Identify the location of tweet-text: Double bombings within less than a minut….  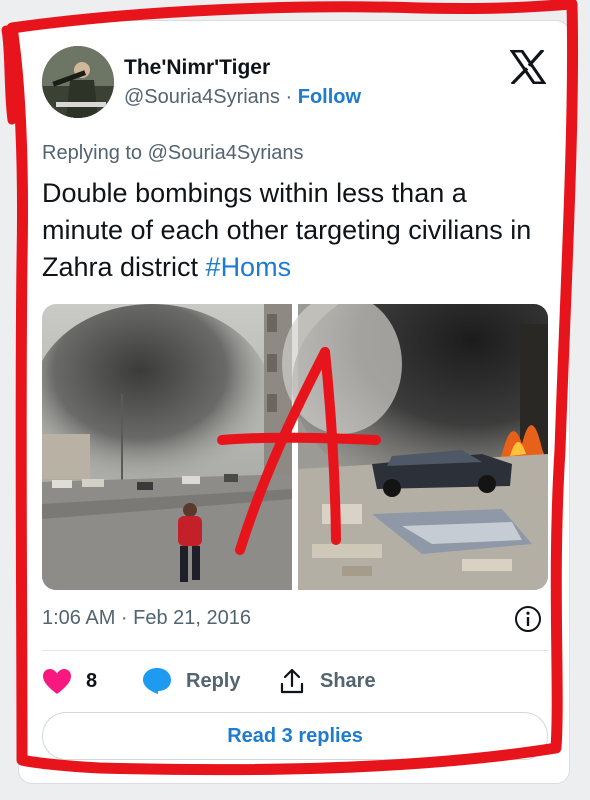
(292, 230).